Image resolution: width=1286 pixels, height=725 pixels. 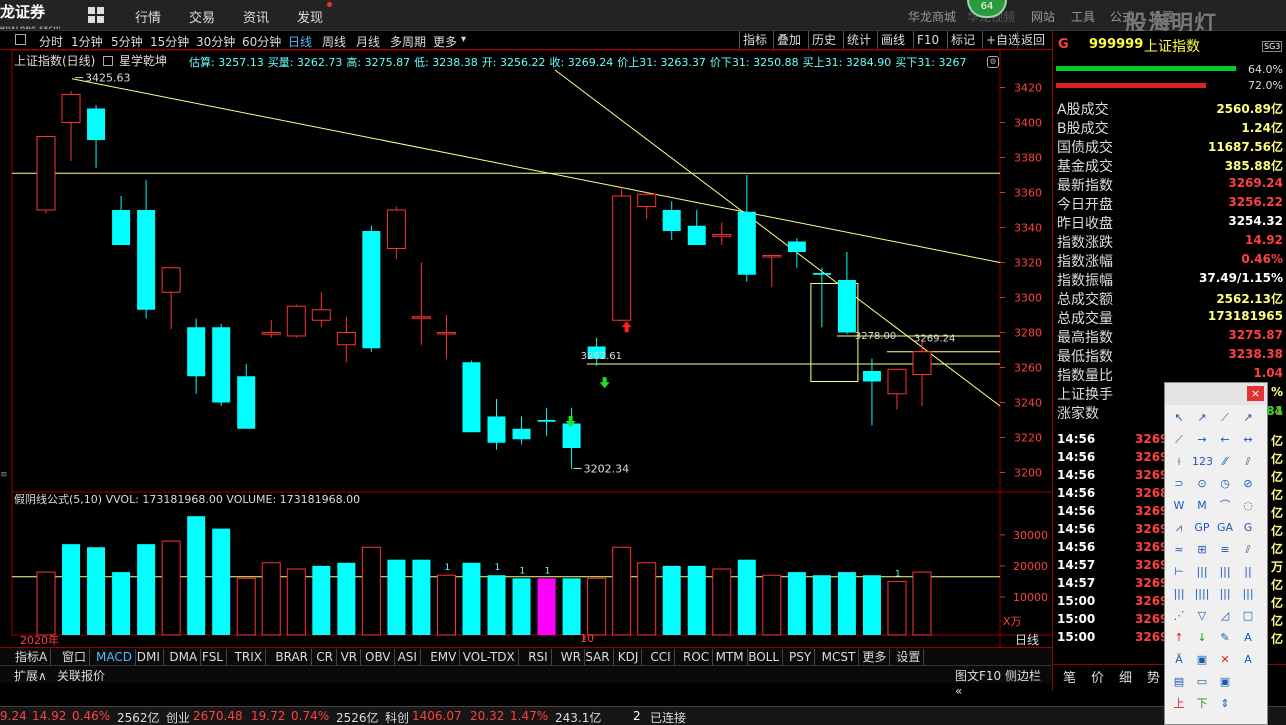 I want to click on draw-tool-icon: GP, so click(x=1202, y=528).